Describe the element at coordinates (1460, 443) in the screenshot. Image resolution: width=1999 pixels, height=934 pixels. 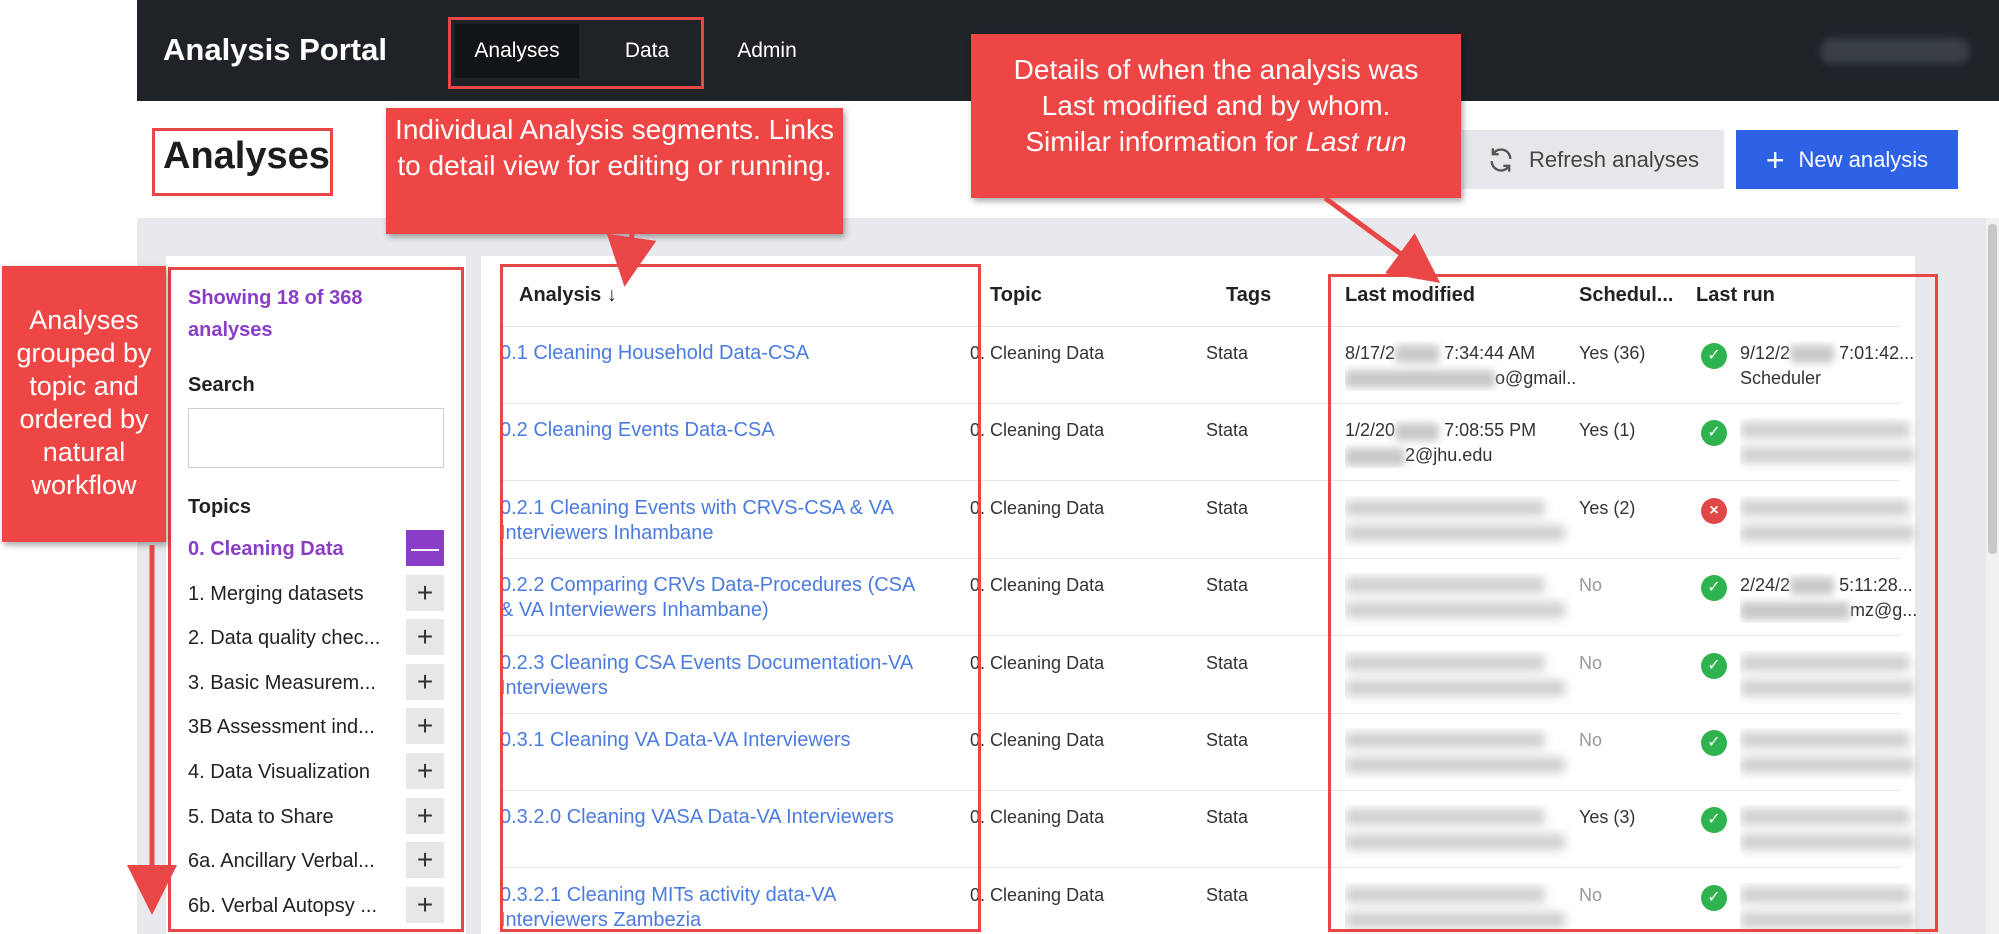
I see `row-last-modified: 1/2/20 7:08:55 PM 2@jhu.edu` at that location.